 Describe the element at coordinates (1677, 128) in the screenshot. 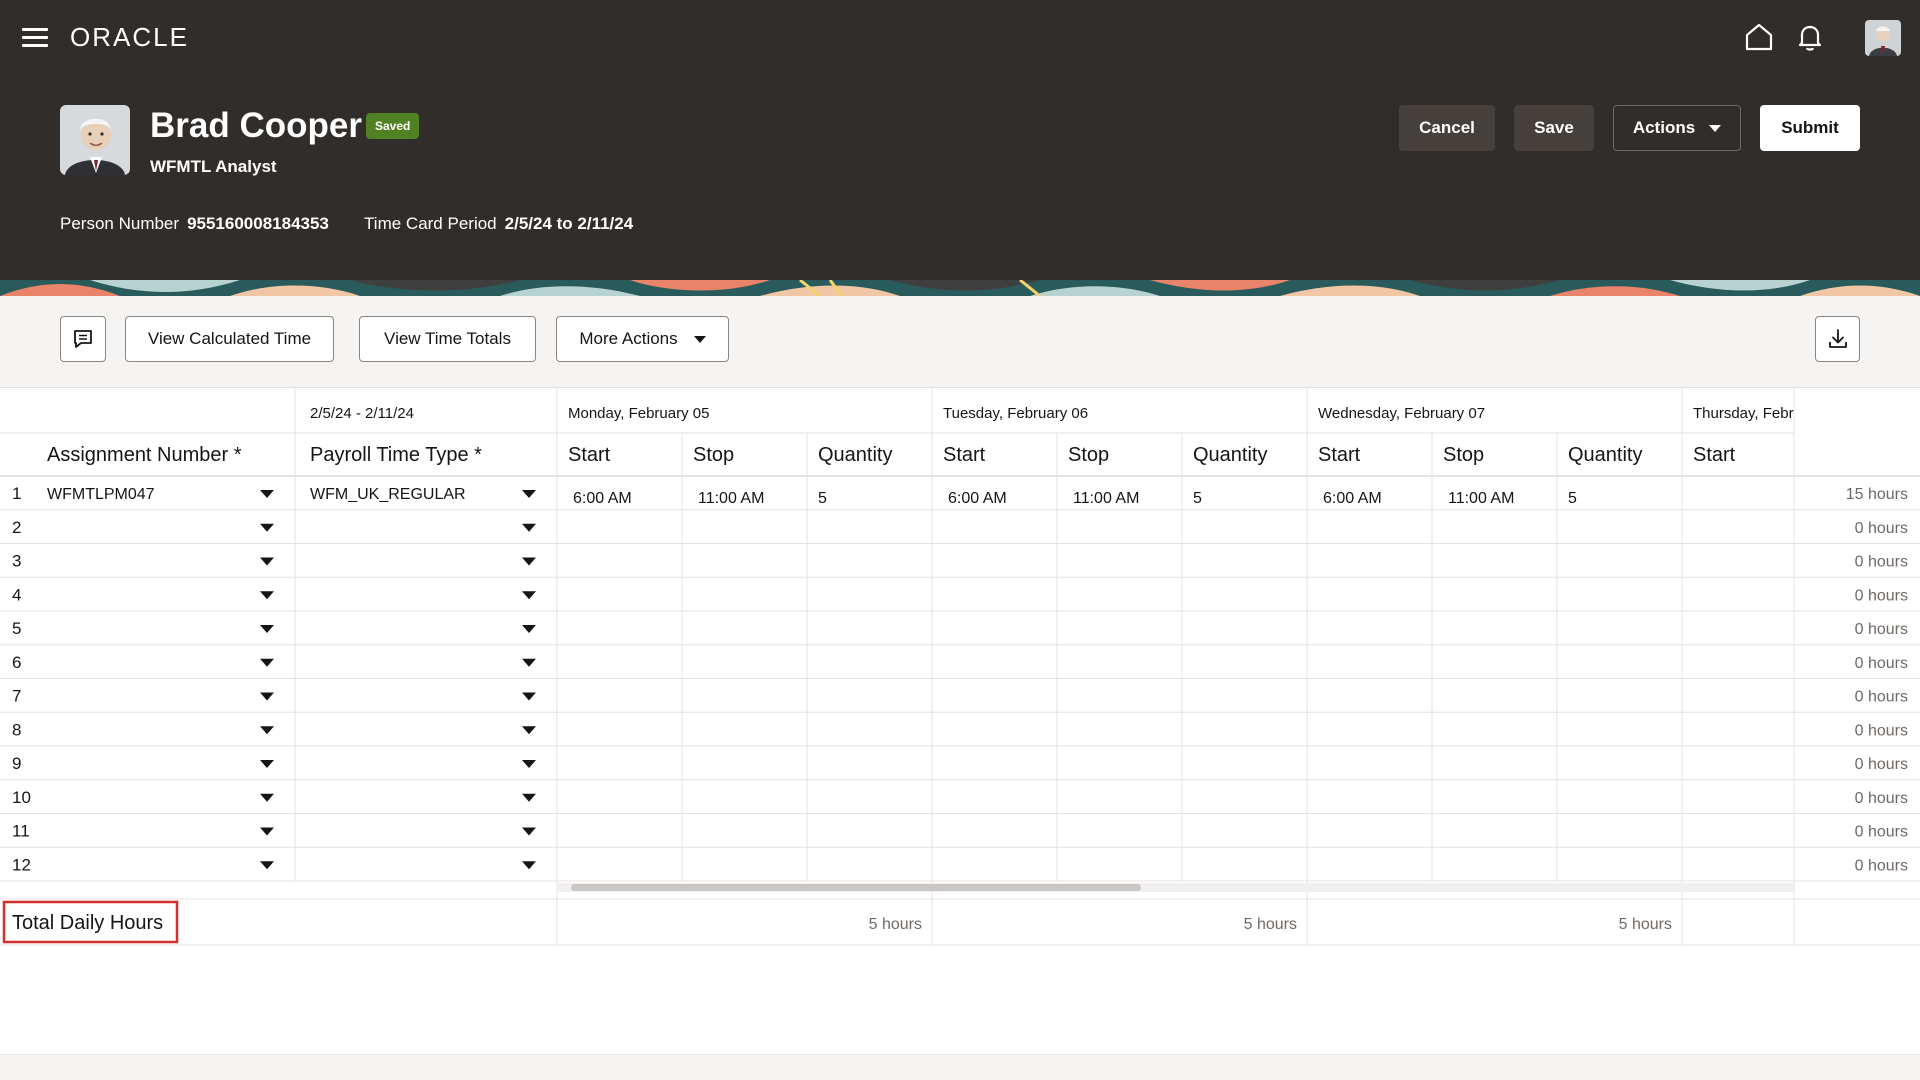

I see `actions-menu-button: Actions` at that location.